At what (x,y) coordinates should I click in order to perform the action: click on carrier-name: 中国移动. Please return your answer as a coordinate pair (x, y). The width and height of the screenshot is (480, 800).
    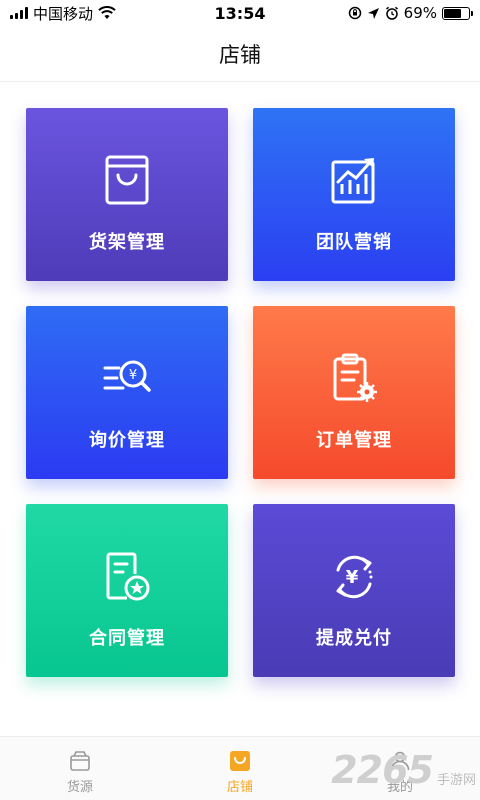
    Looking at the image, I should click on (63, 13).